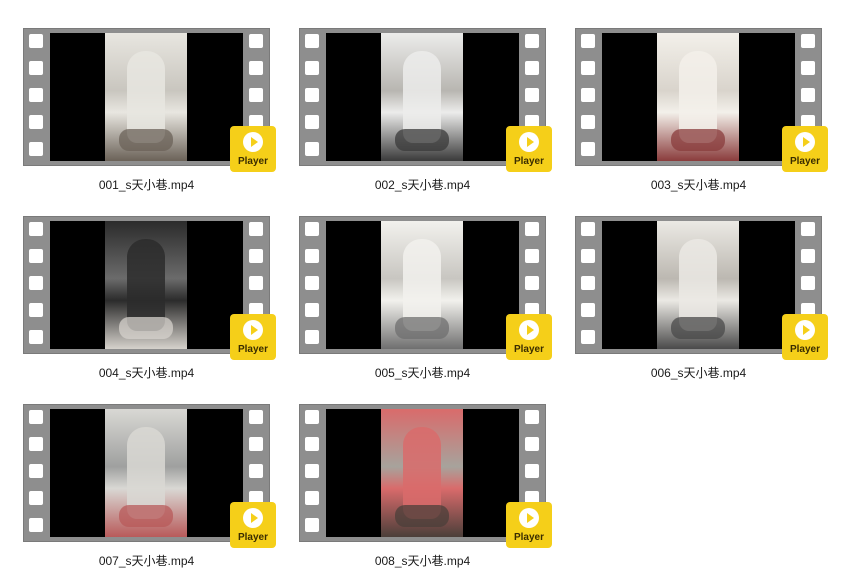  I want to click on file-item: Player 002_s天小巷.mp4, so click(429, 118).